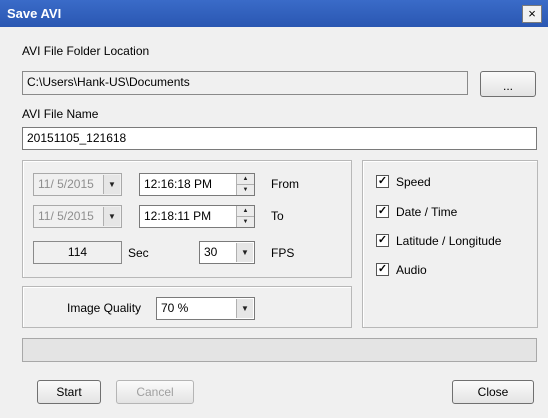  Describe the element at coordinates (285, 184) in the screenshot. I see `from-label: From` at that location.